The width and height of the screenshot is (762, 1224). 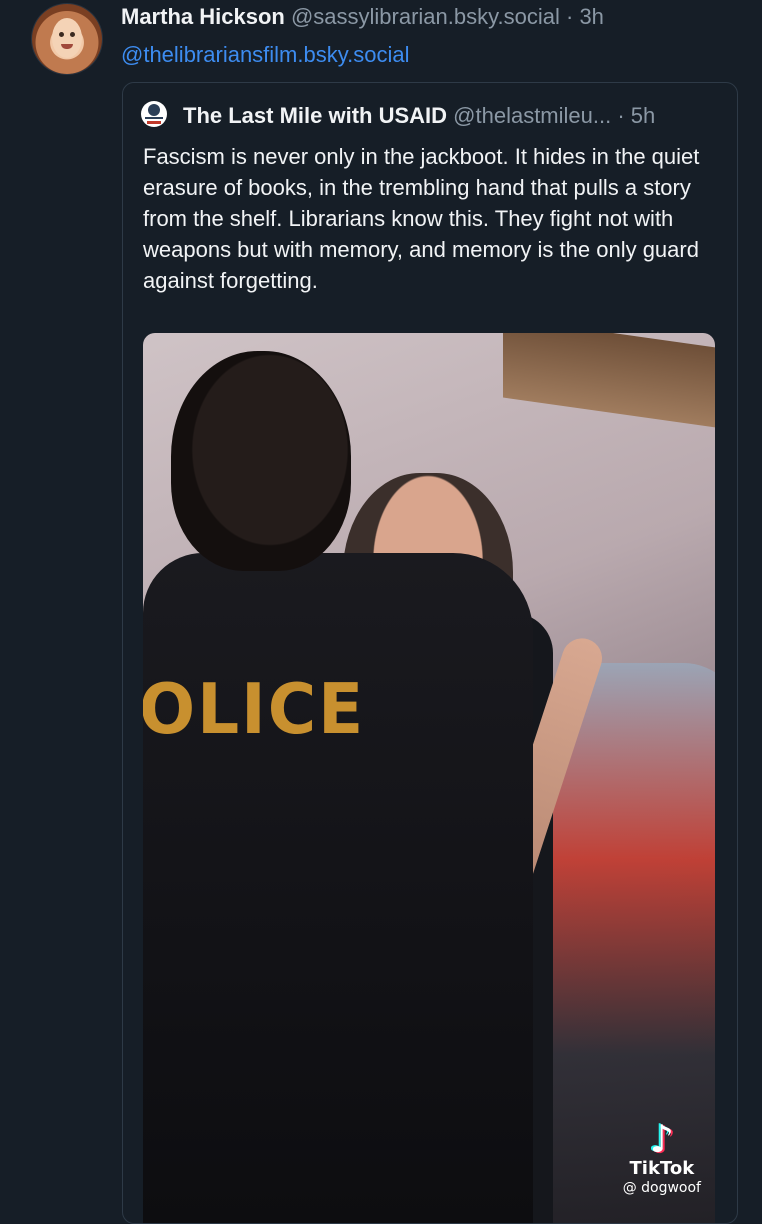 I want to click on author-avatar, so click(x=67, y=39).